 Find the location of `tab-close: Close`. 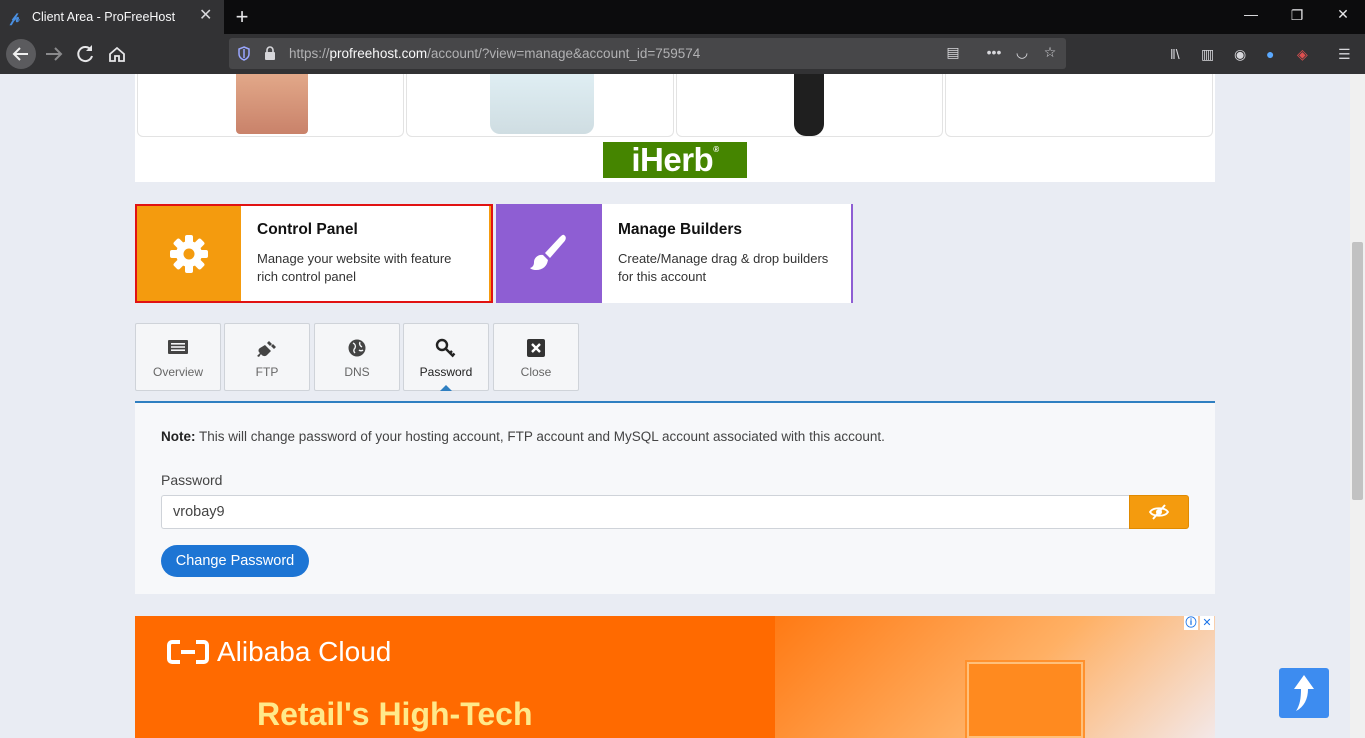

tab-close: Close is located at coordinates (536, 357).